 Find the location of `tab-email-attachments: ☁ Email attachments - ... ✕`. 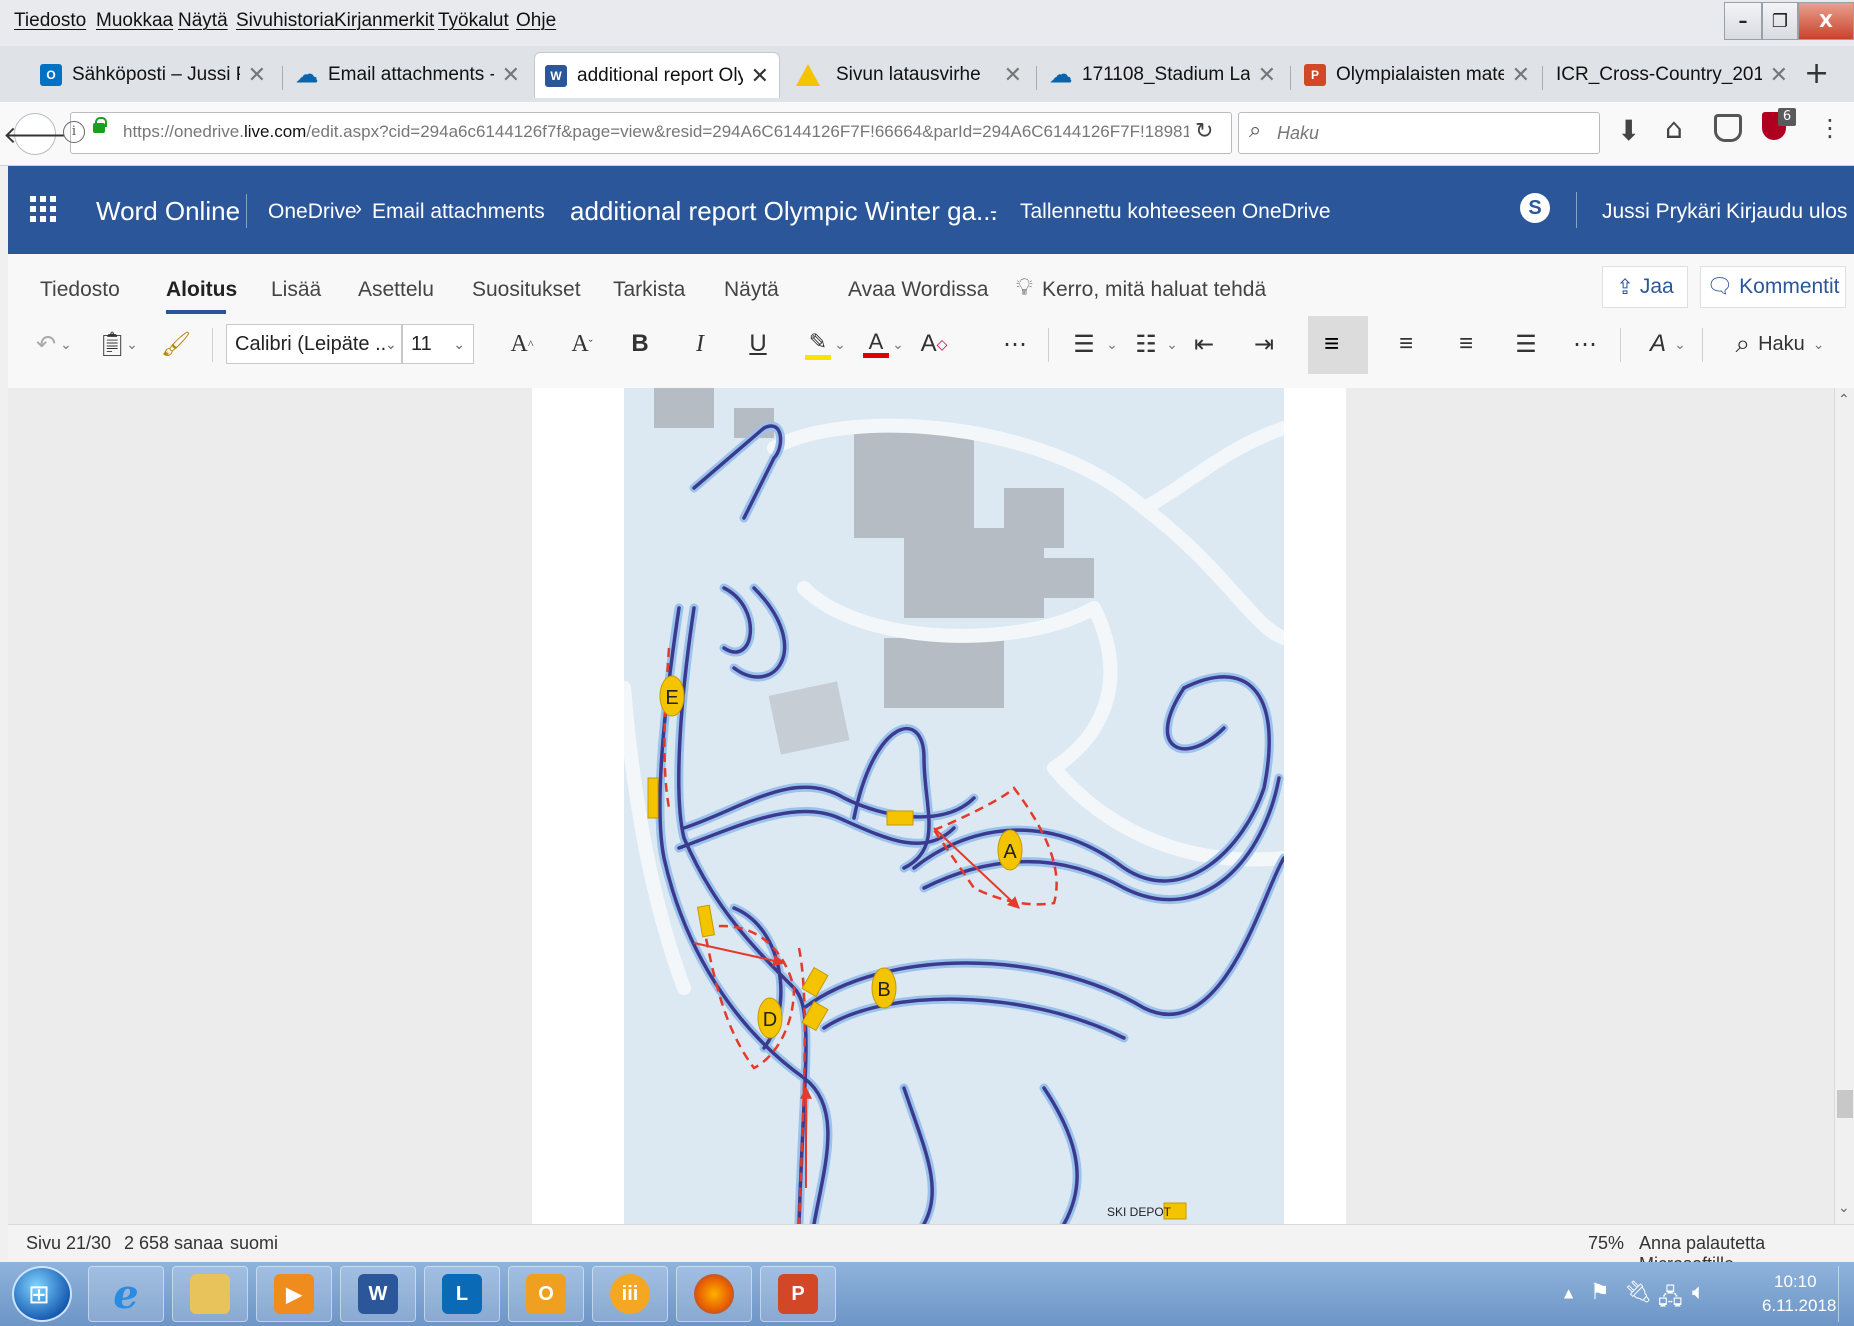

tab-email-attachments: ☁ Email attachments - ... ✕ is located at coordinates (408, 75).